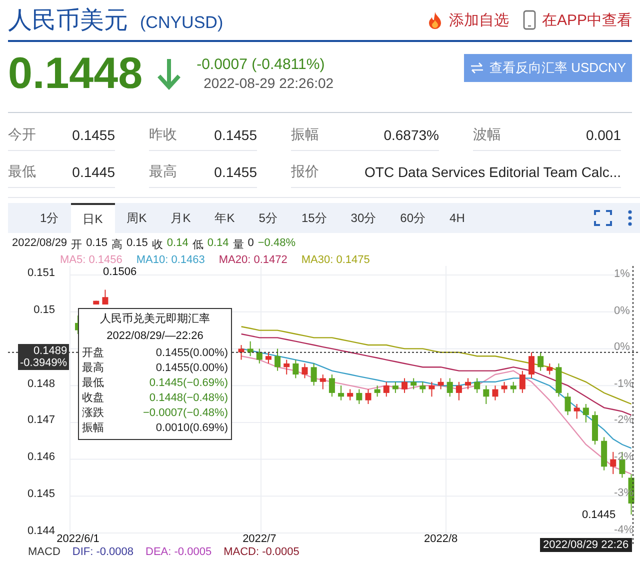 The height and width of the screenshot is (566, 640). Describe the element at coordinates (335, 260) in the screenshot. I see `ma-legend: MA30: 0.1475` at that location.